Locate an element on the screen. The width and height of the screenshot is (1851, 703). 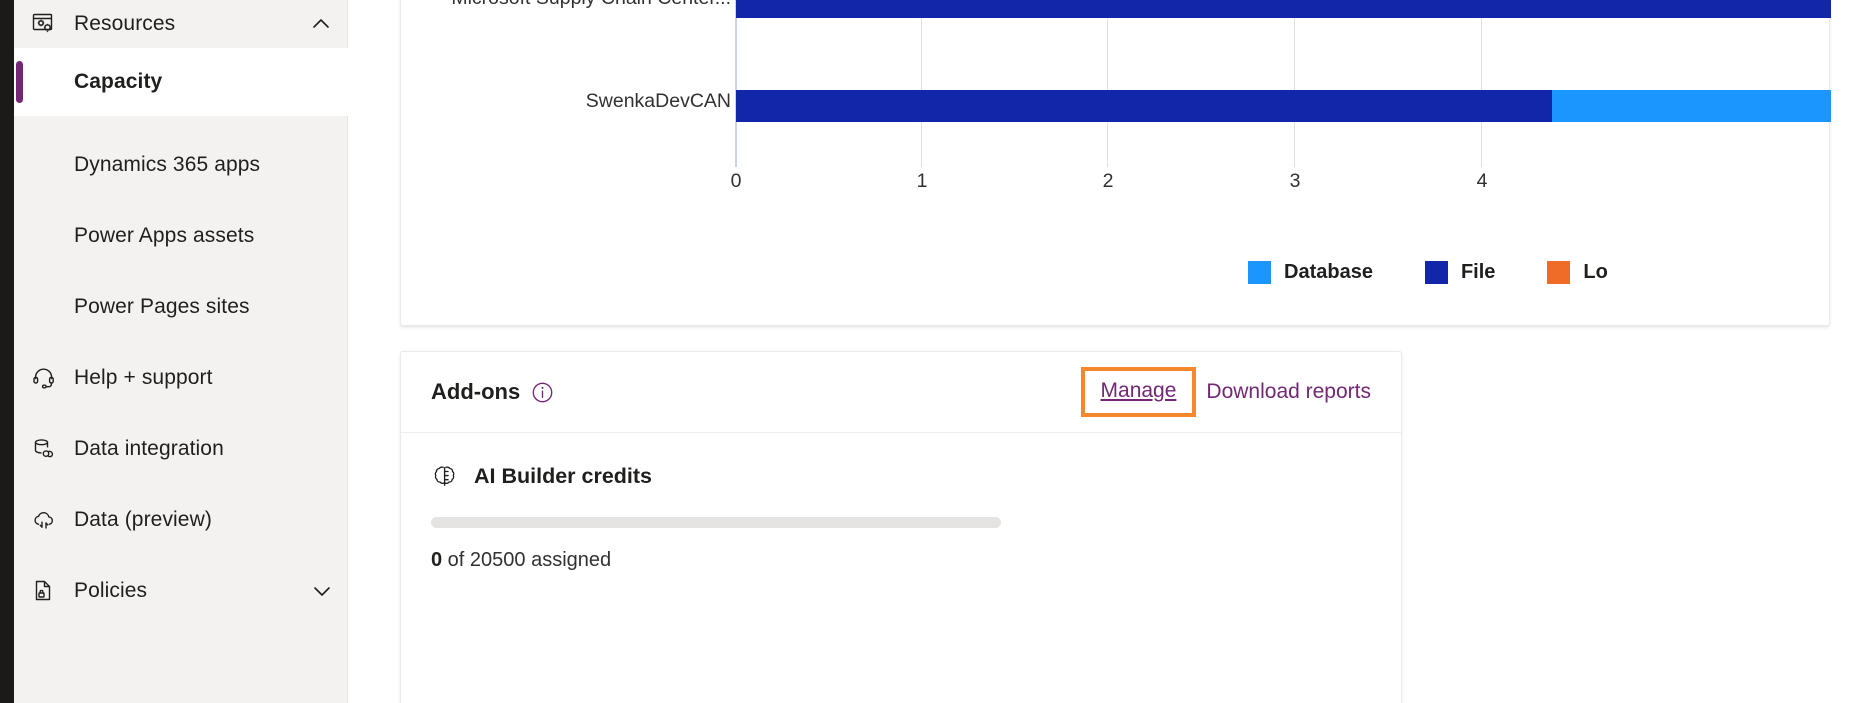
cloud-sync-icon is located at coordinates (44, 520).